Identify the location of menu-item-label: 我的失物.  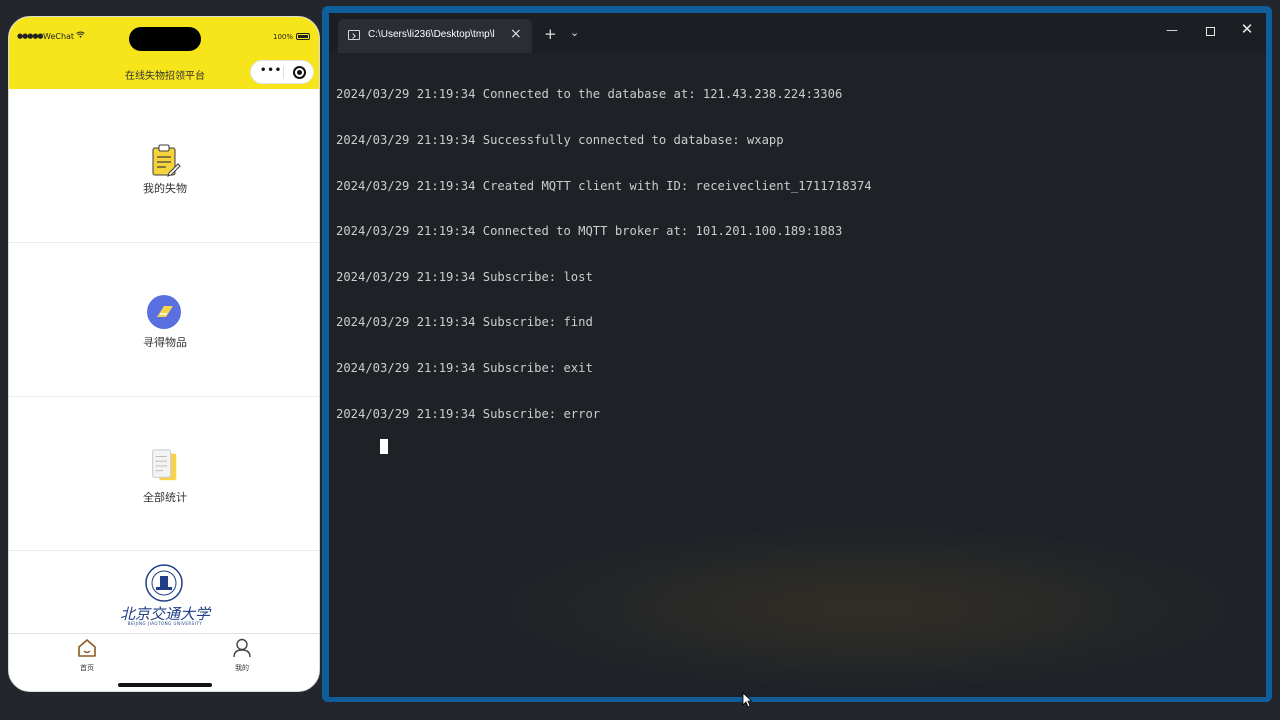
(165, 188).